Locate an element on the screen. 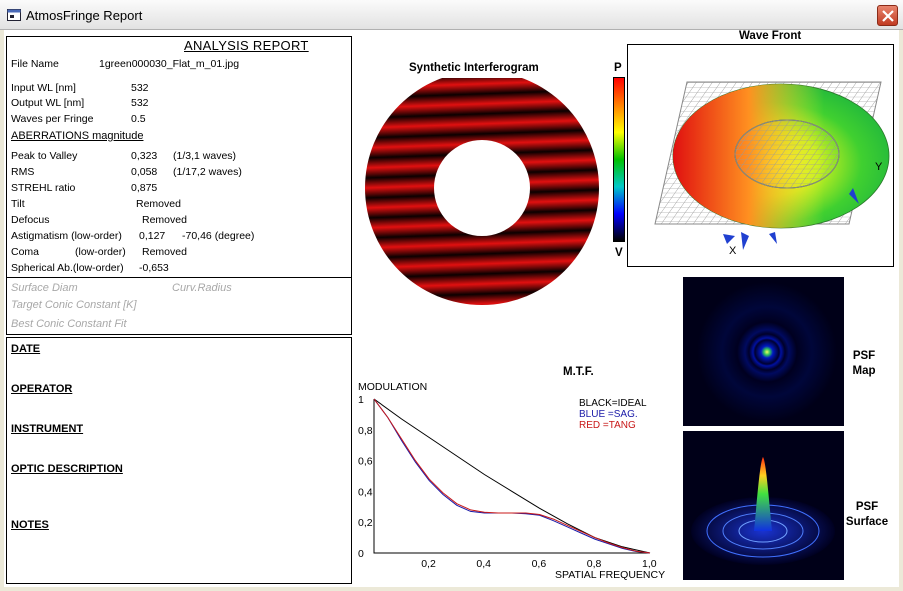 The image size is (903, 591). surface-diam-label: Surface Diam is located at coordinates (44, 288).